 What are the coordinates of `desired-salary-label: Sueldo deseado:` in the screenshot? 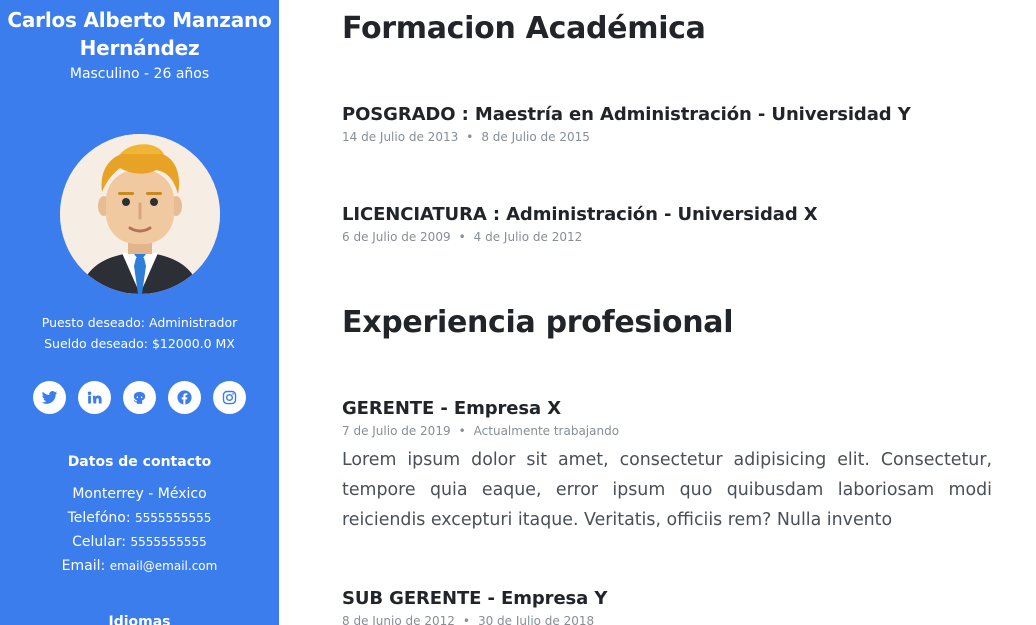 It's located at (96, 343).